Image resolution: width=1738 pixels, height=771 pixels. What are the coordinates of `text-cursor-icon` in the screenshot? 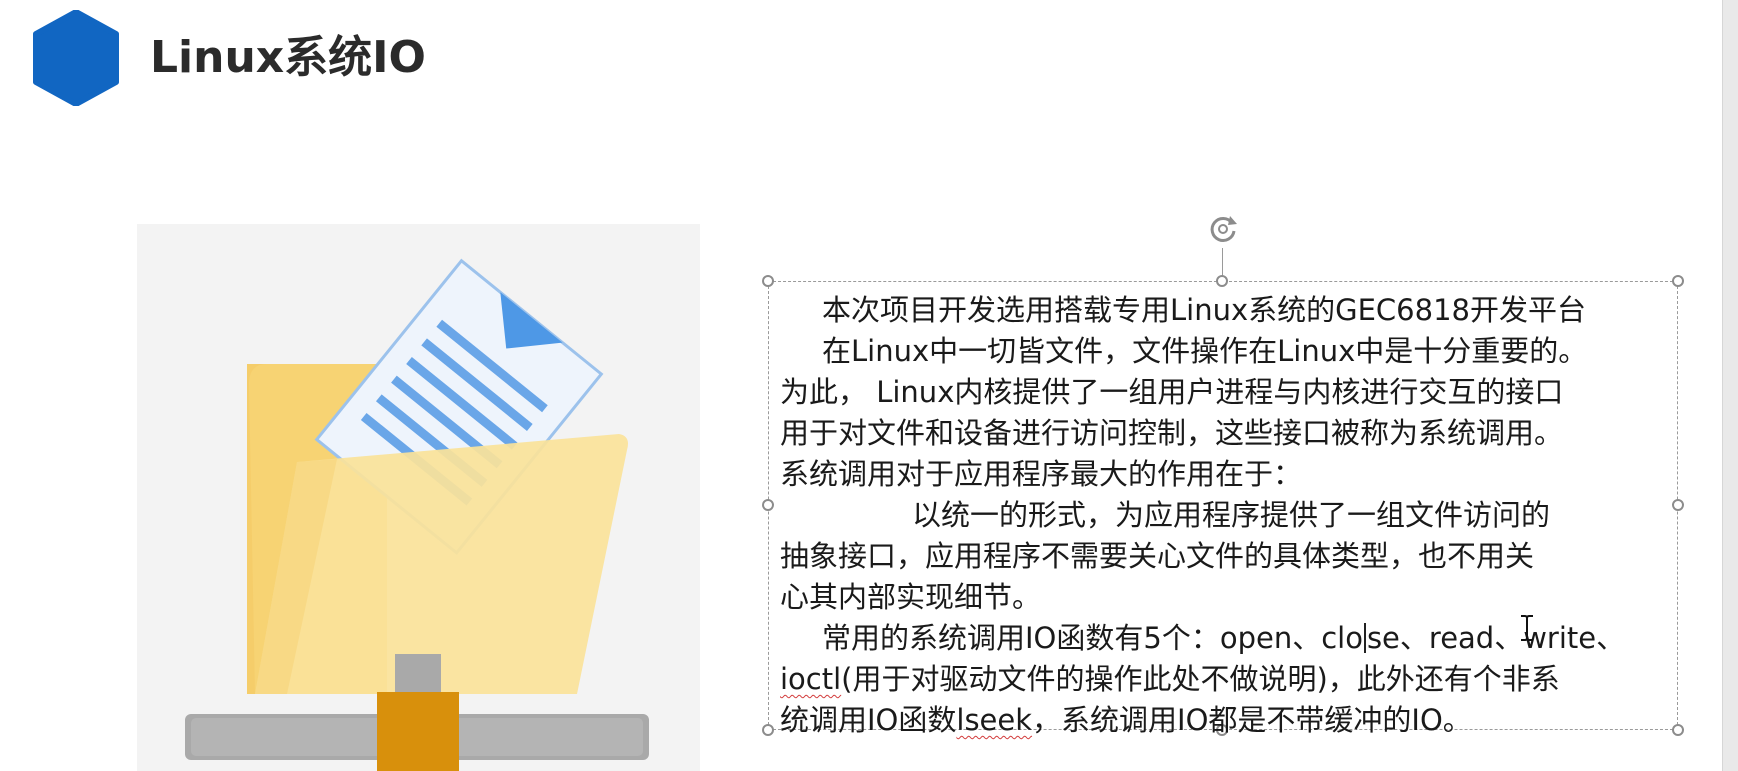 It's located at (1527, 628).